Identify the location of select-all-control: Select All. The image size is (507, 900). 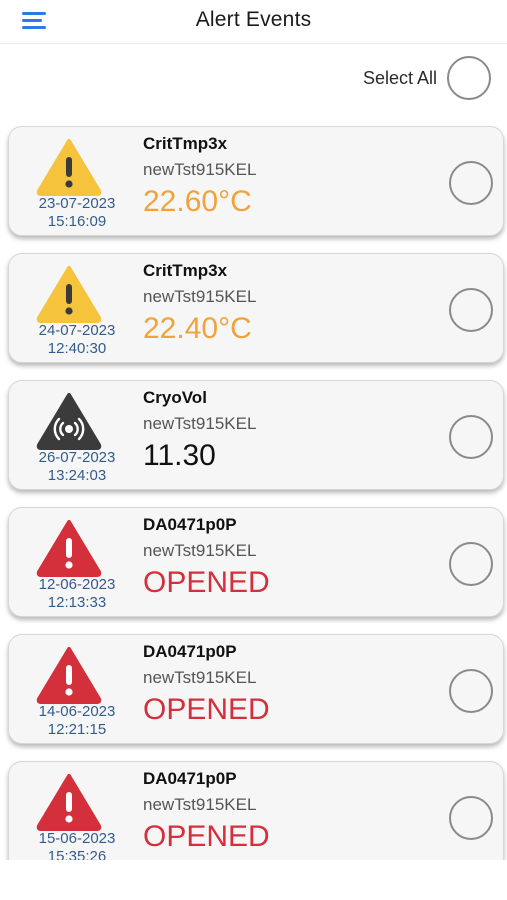
(427, 78).